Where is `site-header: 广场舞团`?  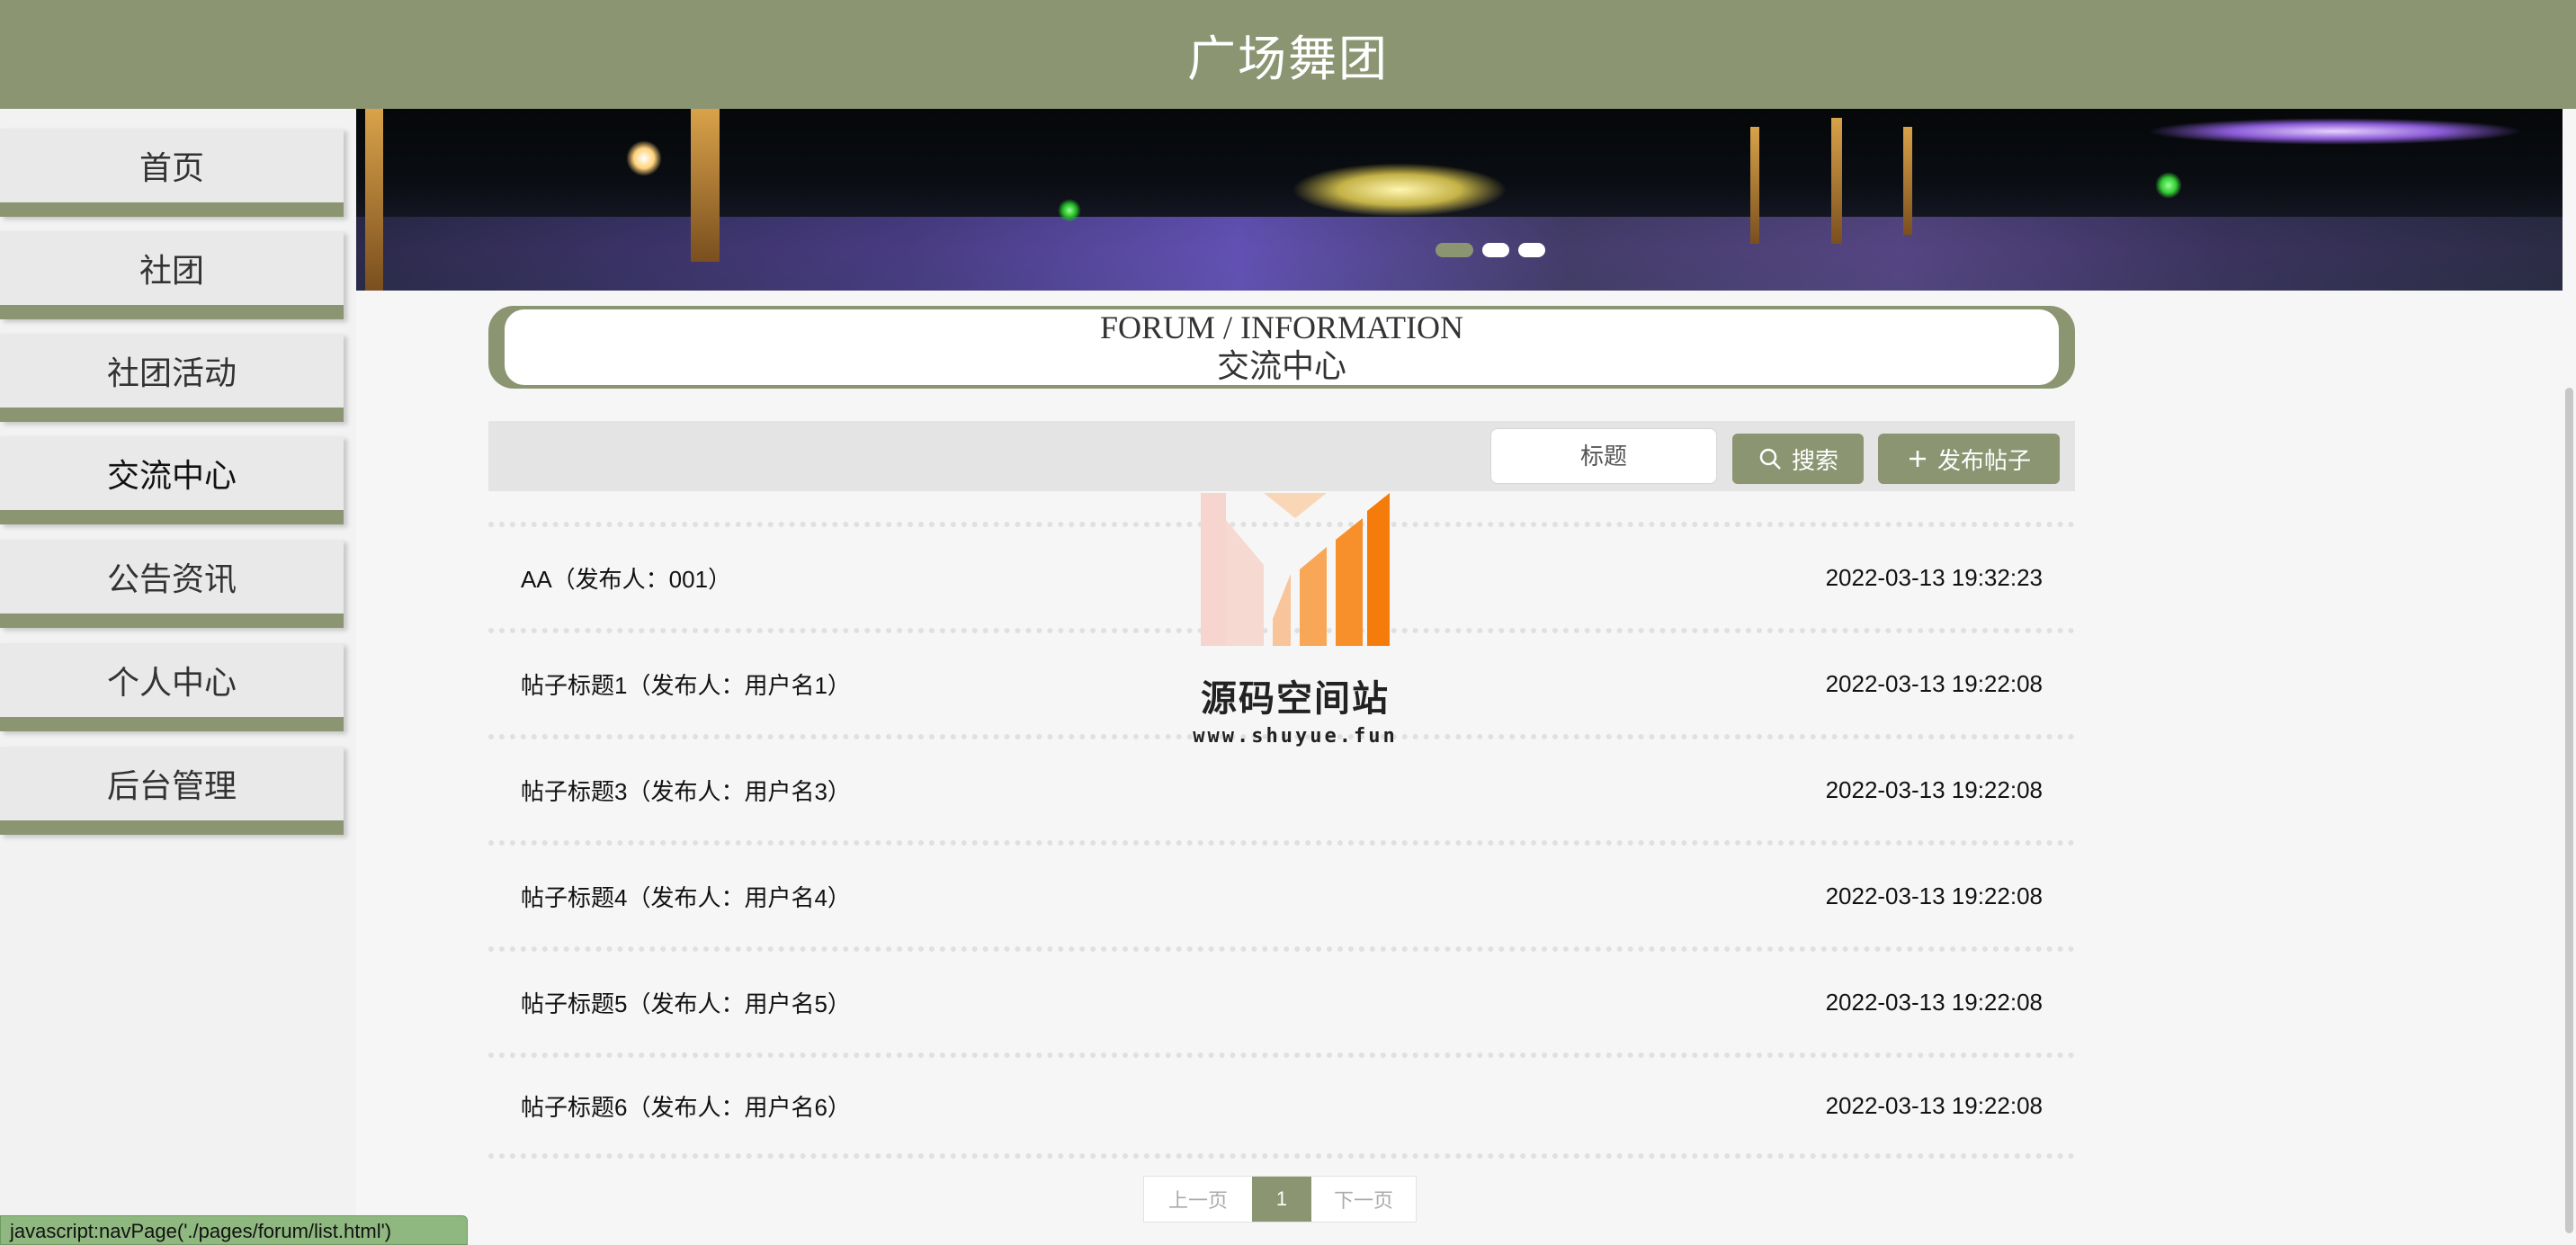
site-header: 广场舞团 is located at coordinates (1288, 54).